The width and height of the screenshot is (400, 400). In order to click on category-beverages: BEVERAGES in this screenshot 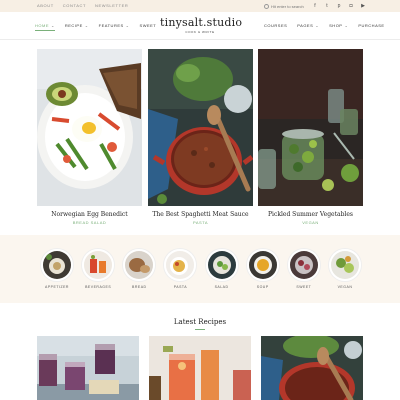, I will do `click(98, 269)`.